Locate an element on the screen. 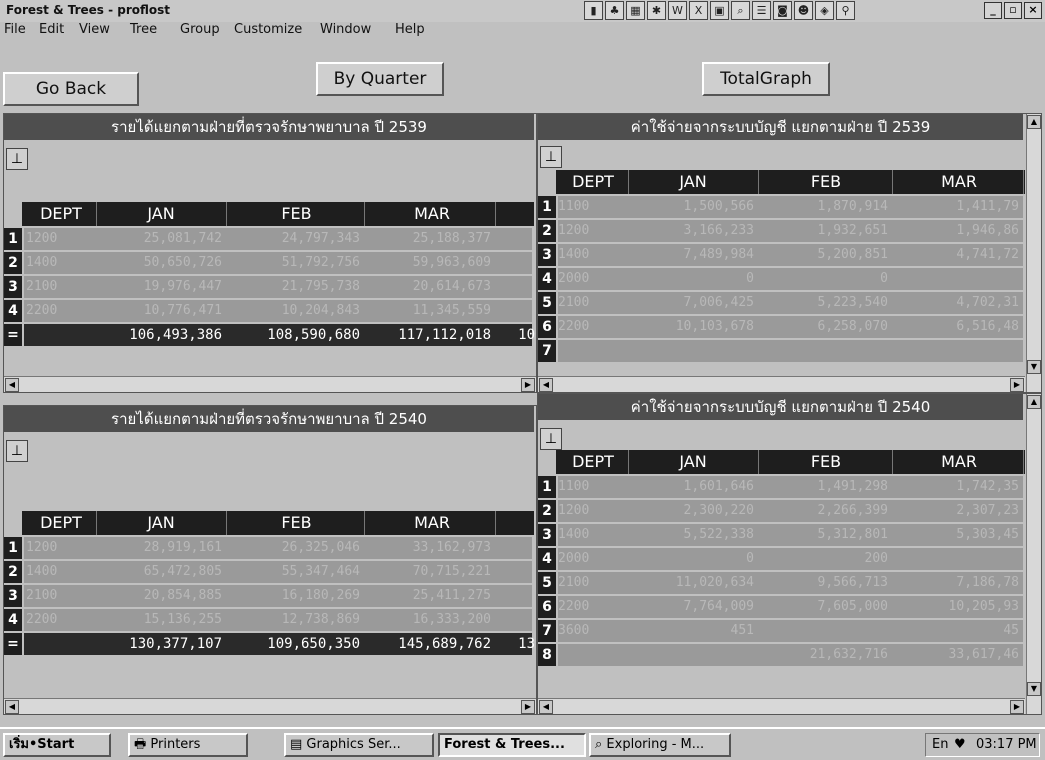  table-cell: 1,932,651 is located at coordinates (824, 231).